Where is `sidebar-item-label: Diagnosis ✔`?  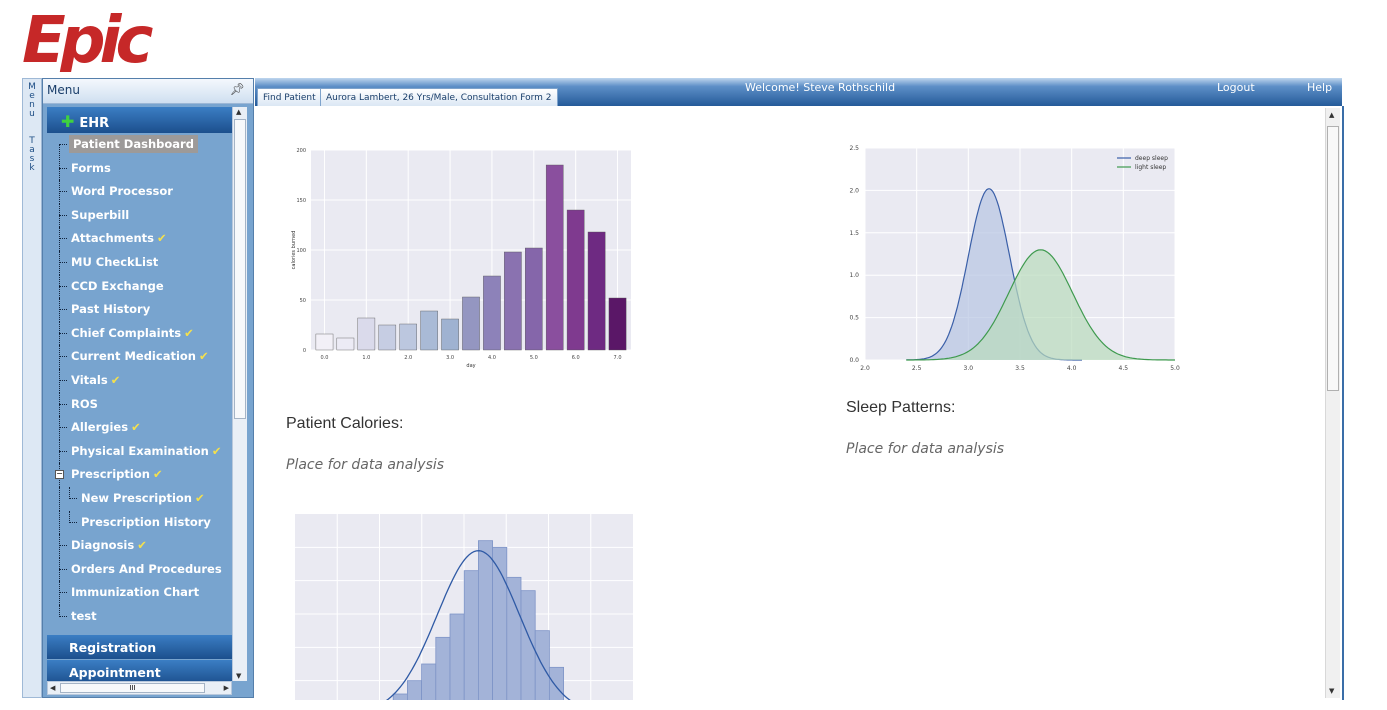
sidebar-item-label: Diagnosis ✔ is located at coordinates (109, 545).